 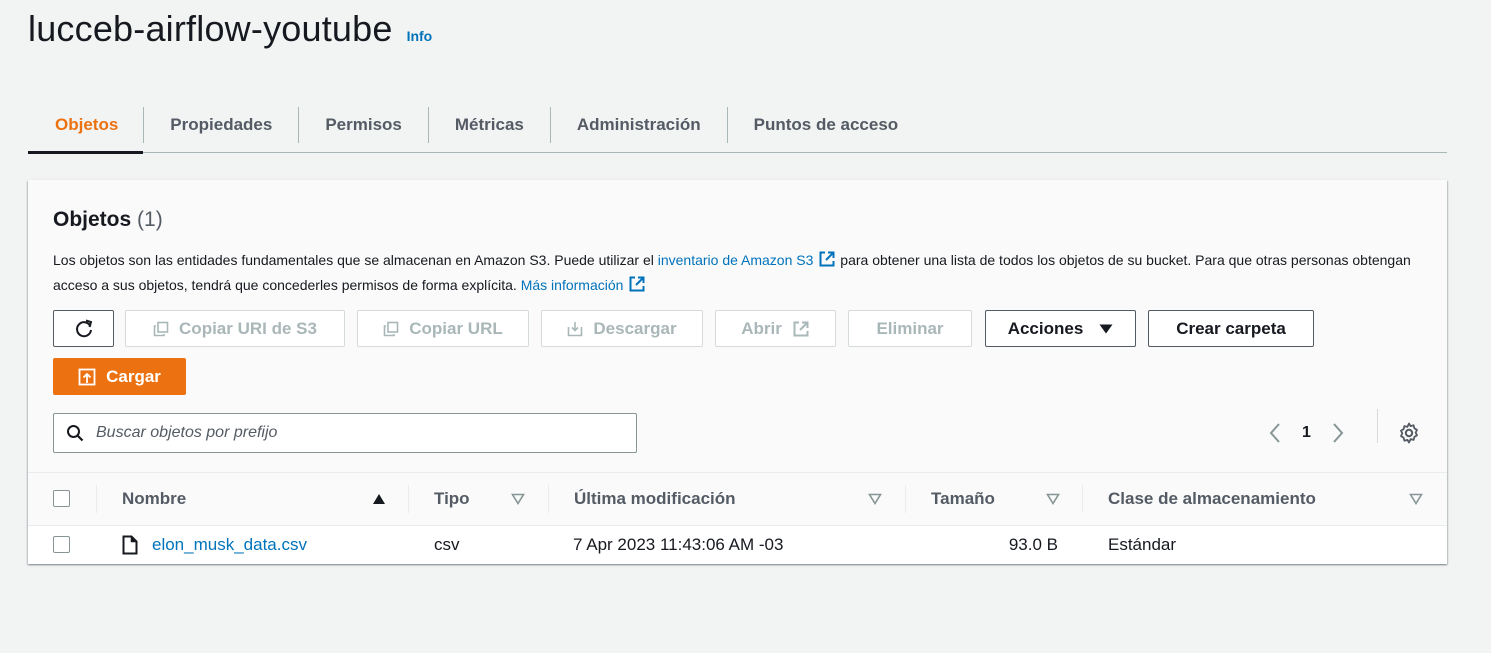 What do you see at coordinates (1142, 544) in the screenshot?
I see `storage-class-cell: Estándar` at bounding box center [1142, 544].